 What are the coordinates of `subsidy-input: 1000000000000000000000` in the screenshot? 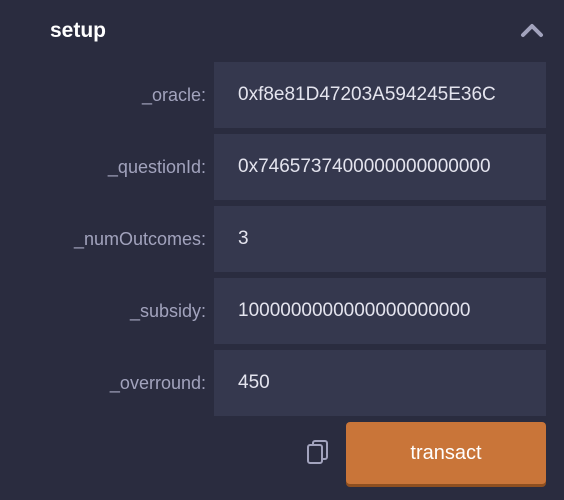 It's located at (380, 311).